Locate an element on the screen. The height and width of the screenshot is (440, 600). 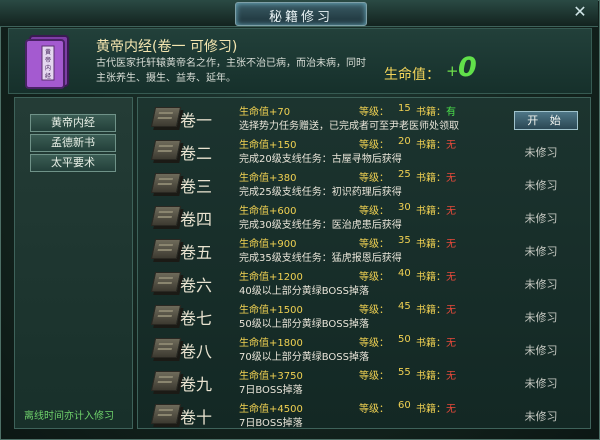
offline-note: 离线时间亦计入修习 is located at coordinates (69, 416).